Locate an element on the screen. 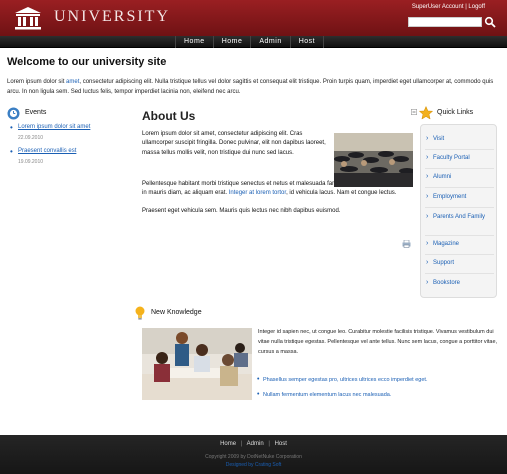  quick-link-magazine: Magazine is located at coordinates (459, 244).